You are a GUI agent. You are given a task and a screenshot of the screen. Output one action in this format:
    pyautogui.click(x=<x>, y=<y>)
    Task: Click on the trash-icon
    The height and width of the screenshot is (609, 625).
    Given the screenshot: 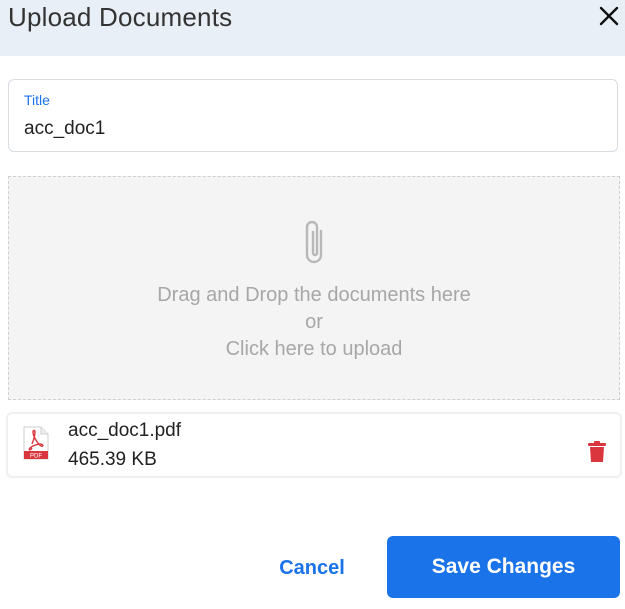 What is the action you would take?
    pyautogui.click(x=597, y=452)
    